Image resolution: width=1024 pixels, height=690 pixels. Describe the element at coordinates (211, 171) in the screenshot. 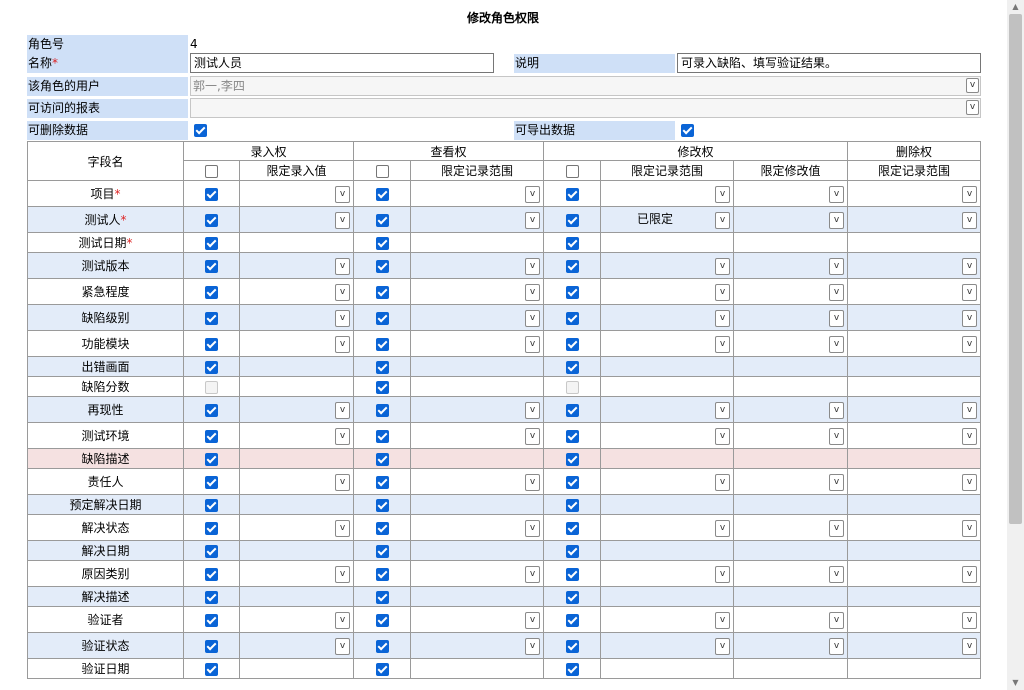

I see `entry-all-checkbox` at that location.